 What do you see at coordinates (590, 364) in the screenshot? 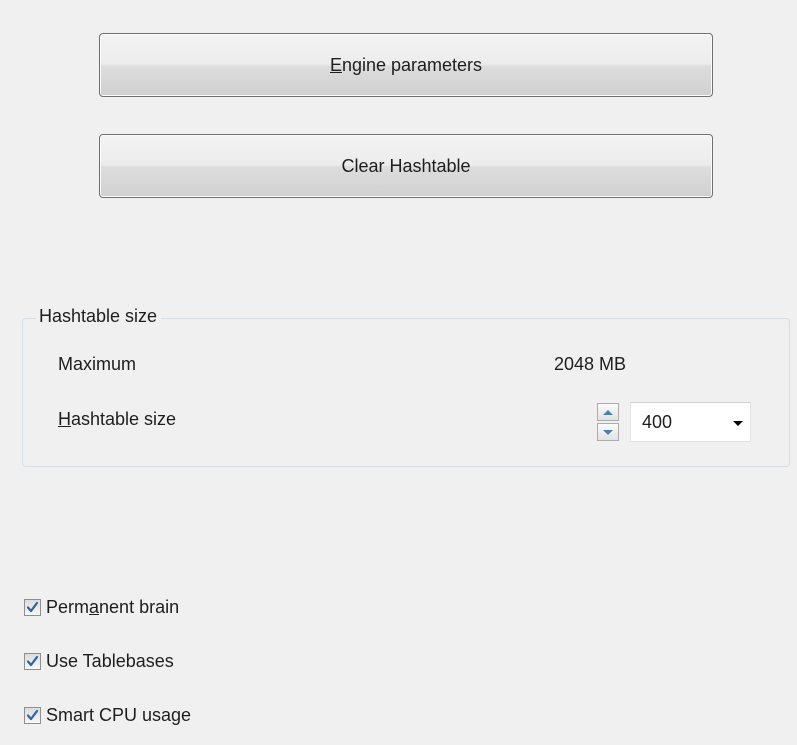
I see `maximum-value: 2048 MB` at bounding box center [590, 364].